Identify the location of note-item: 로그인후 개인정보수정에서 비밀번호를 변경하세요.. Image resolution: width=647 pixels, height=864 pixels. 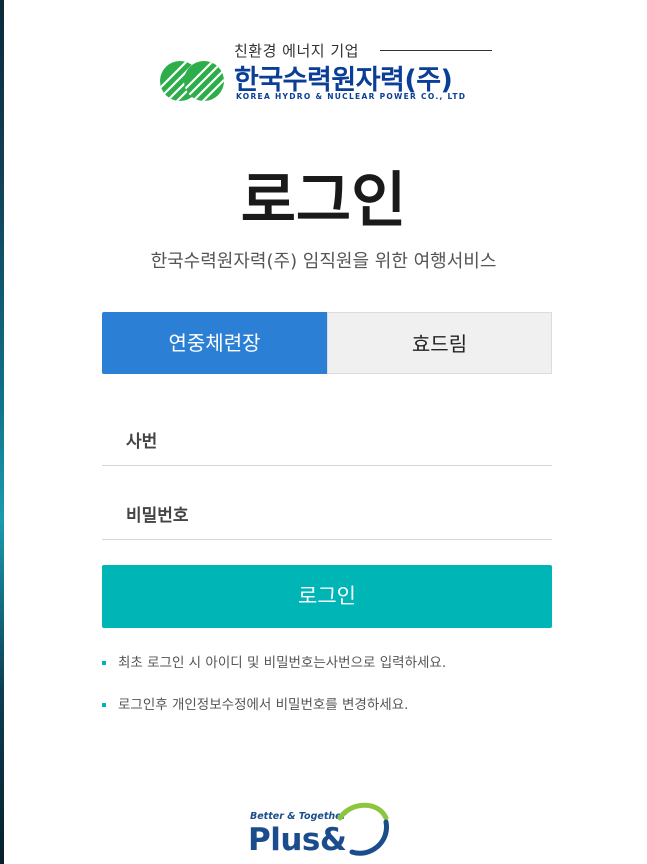
(327, 715).